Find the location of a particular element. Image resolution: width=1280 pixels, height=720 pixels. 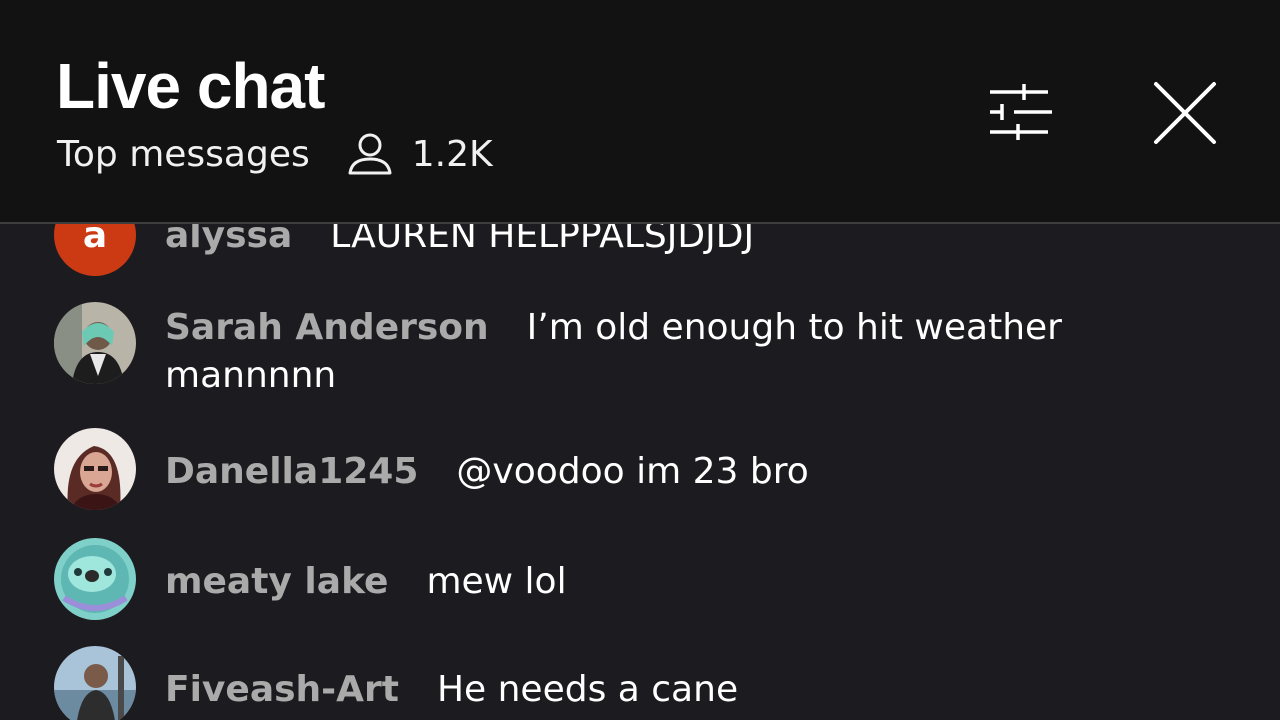

chat-mode-selector: Top messages is located at coordinates (183, 154).